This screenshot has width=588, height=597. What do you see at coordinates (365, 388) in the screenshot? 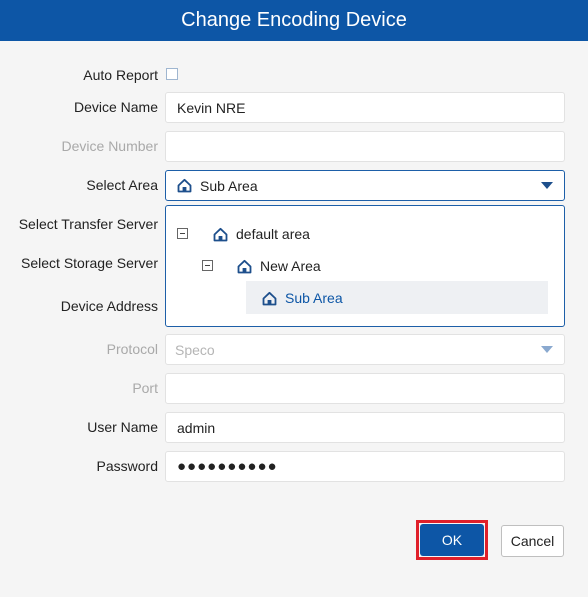
I see `port-input` at bounding box center [365, 388].